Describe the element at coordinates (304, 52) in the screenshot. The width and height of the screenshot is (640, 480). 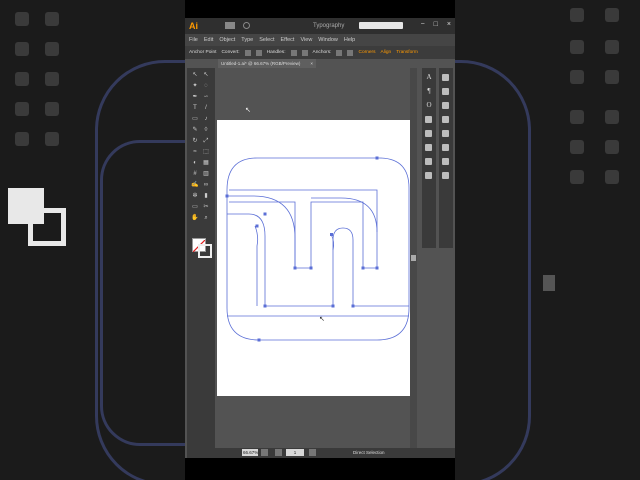
I see `hide-handles-icon` at that location.